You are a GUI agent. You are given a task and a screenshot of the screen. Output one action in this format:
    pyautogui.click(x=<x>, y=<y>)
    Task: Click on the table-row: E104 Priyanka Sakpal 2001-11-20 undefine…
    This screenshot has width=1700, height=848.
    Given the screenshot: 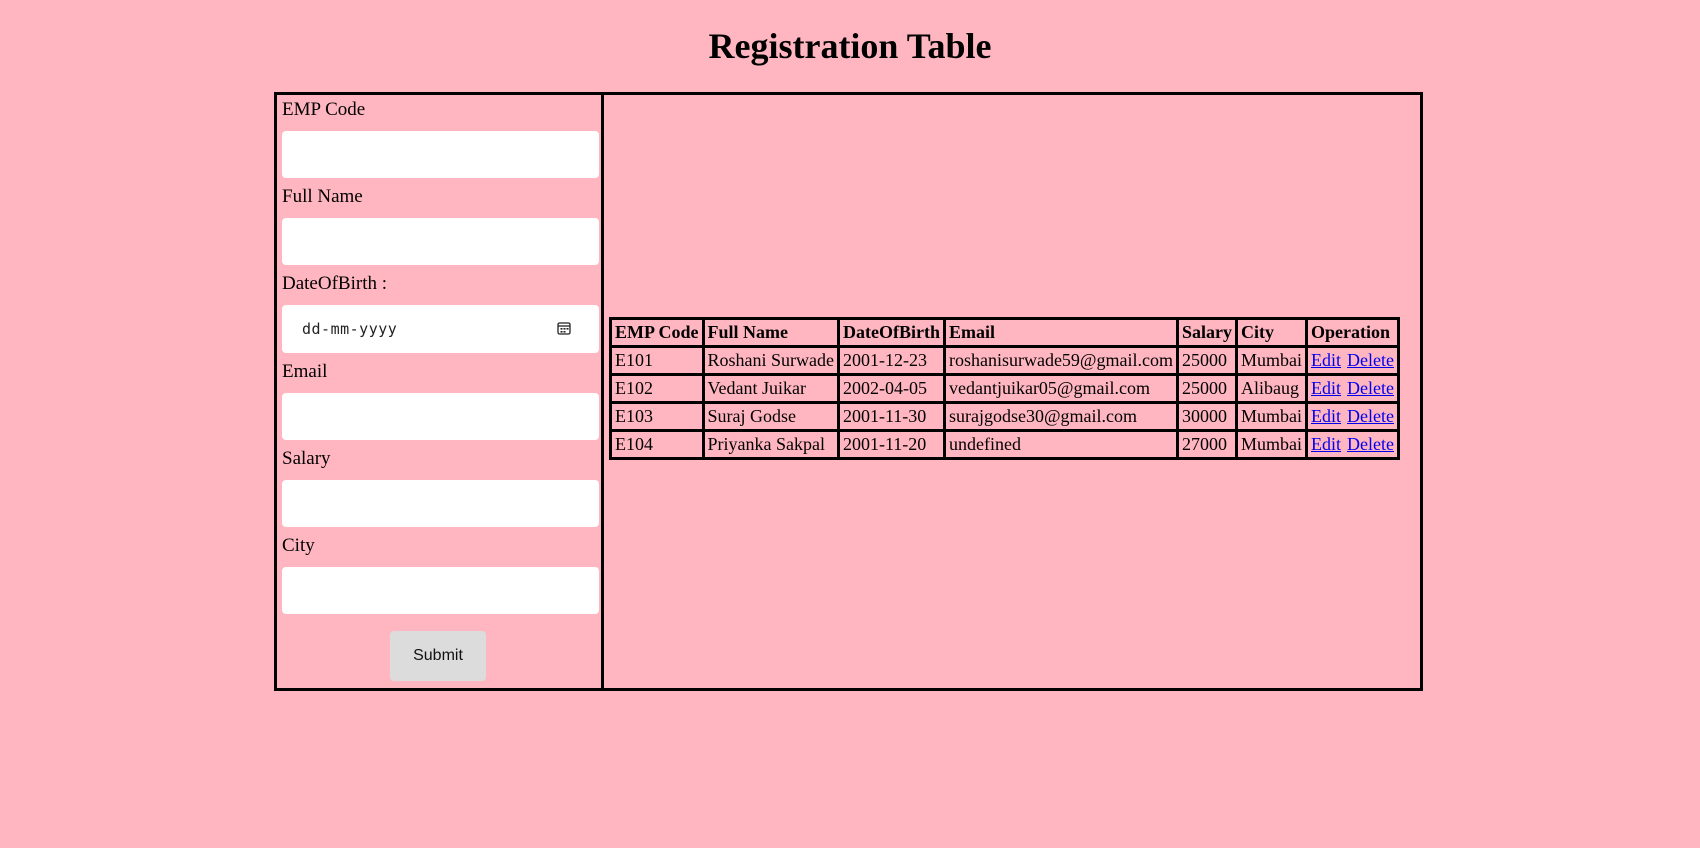 What is the action you would take?
    pyautogui.click(x=1004, y=444)
    